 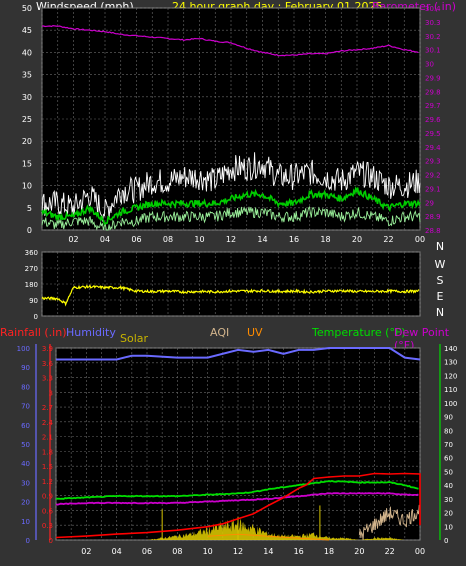 I want to click on barometer-axis-tick: 29.8, so click(x=433, y=92).